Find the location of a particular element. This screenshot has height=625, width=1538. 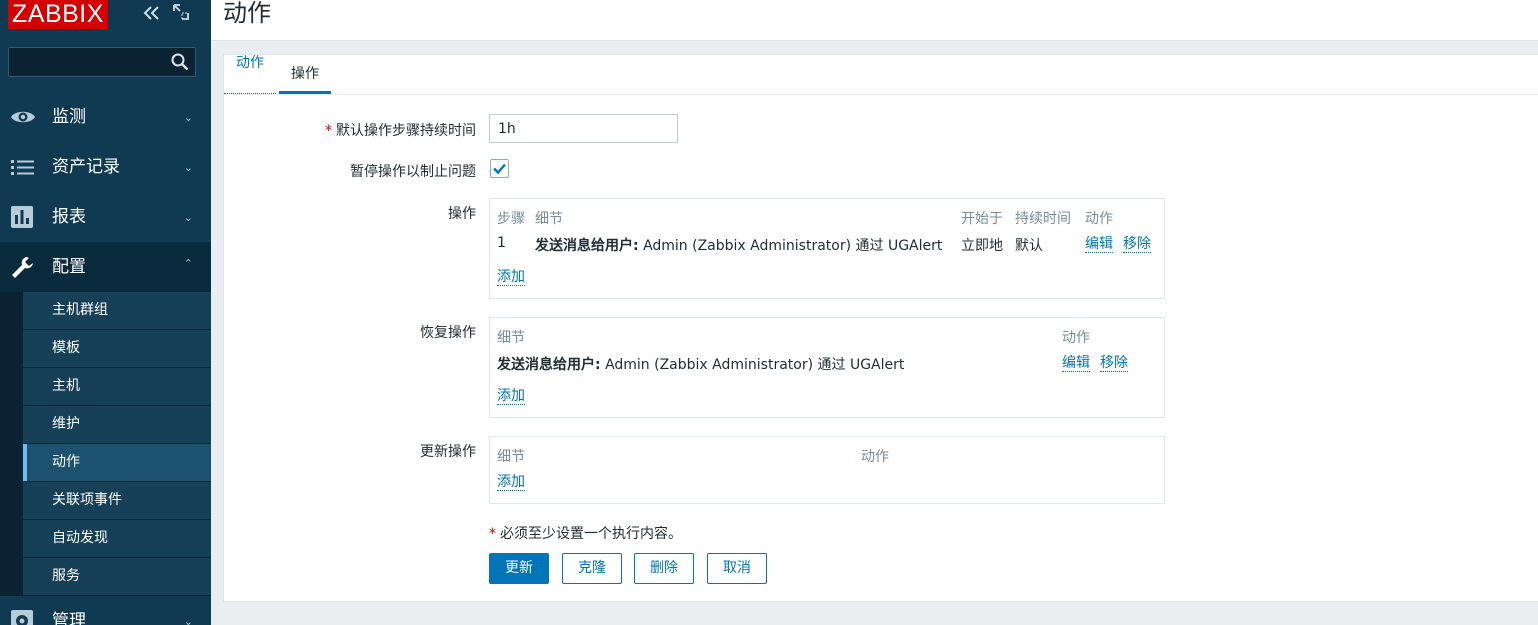

update-ops-add-link: 添加 is located at coordinates (511, 482).